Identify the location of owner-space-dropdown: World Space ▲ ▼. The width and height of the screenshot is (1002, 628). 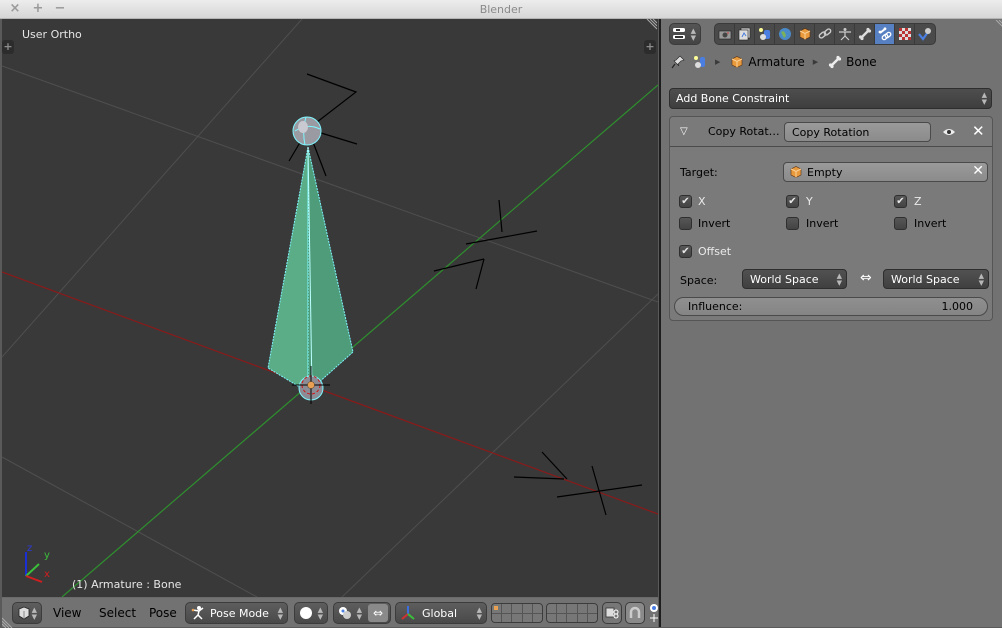
(794, 279).